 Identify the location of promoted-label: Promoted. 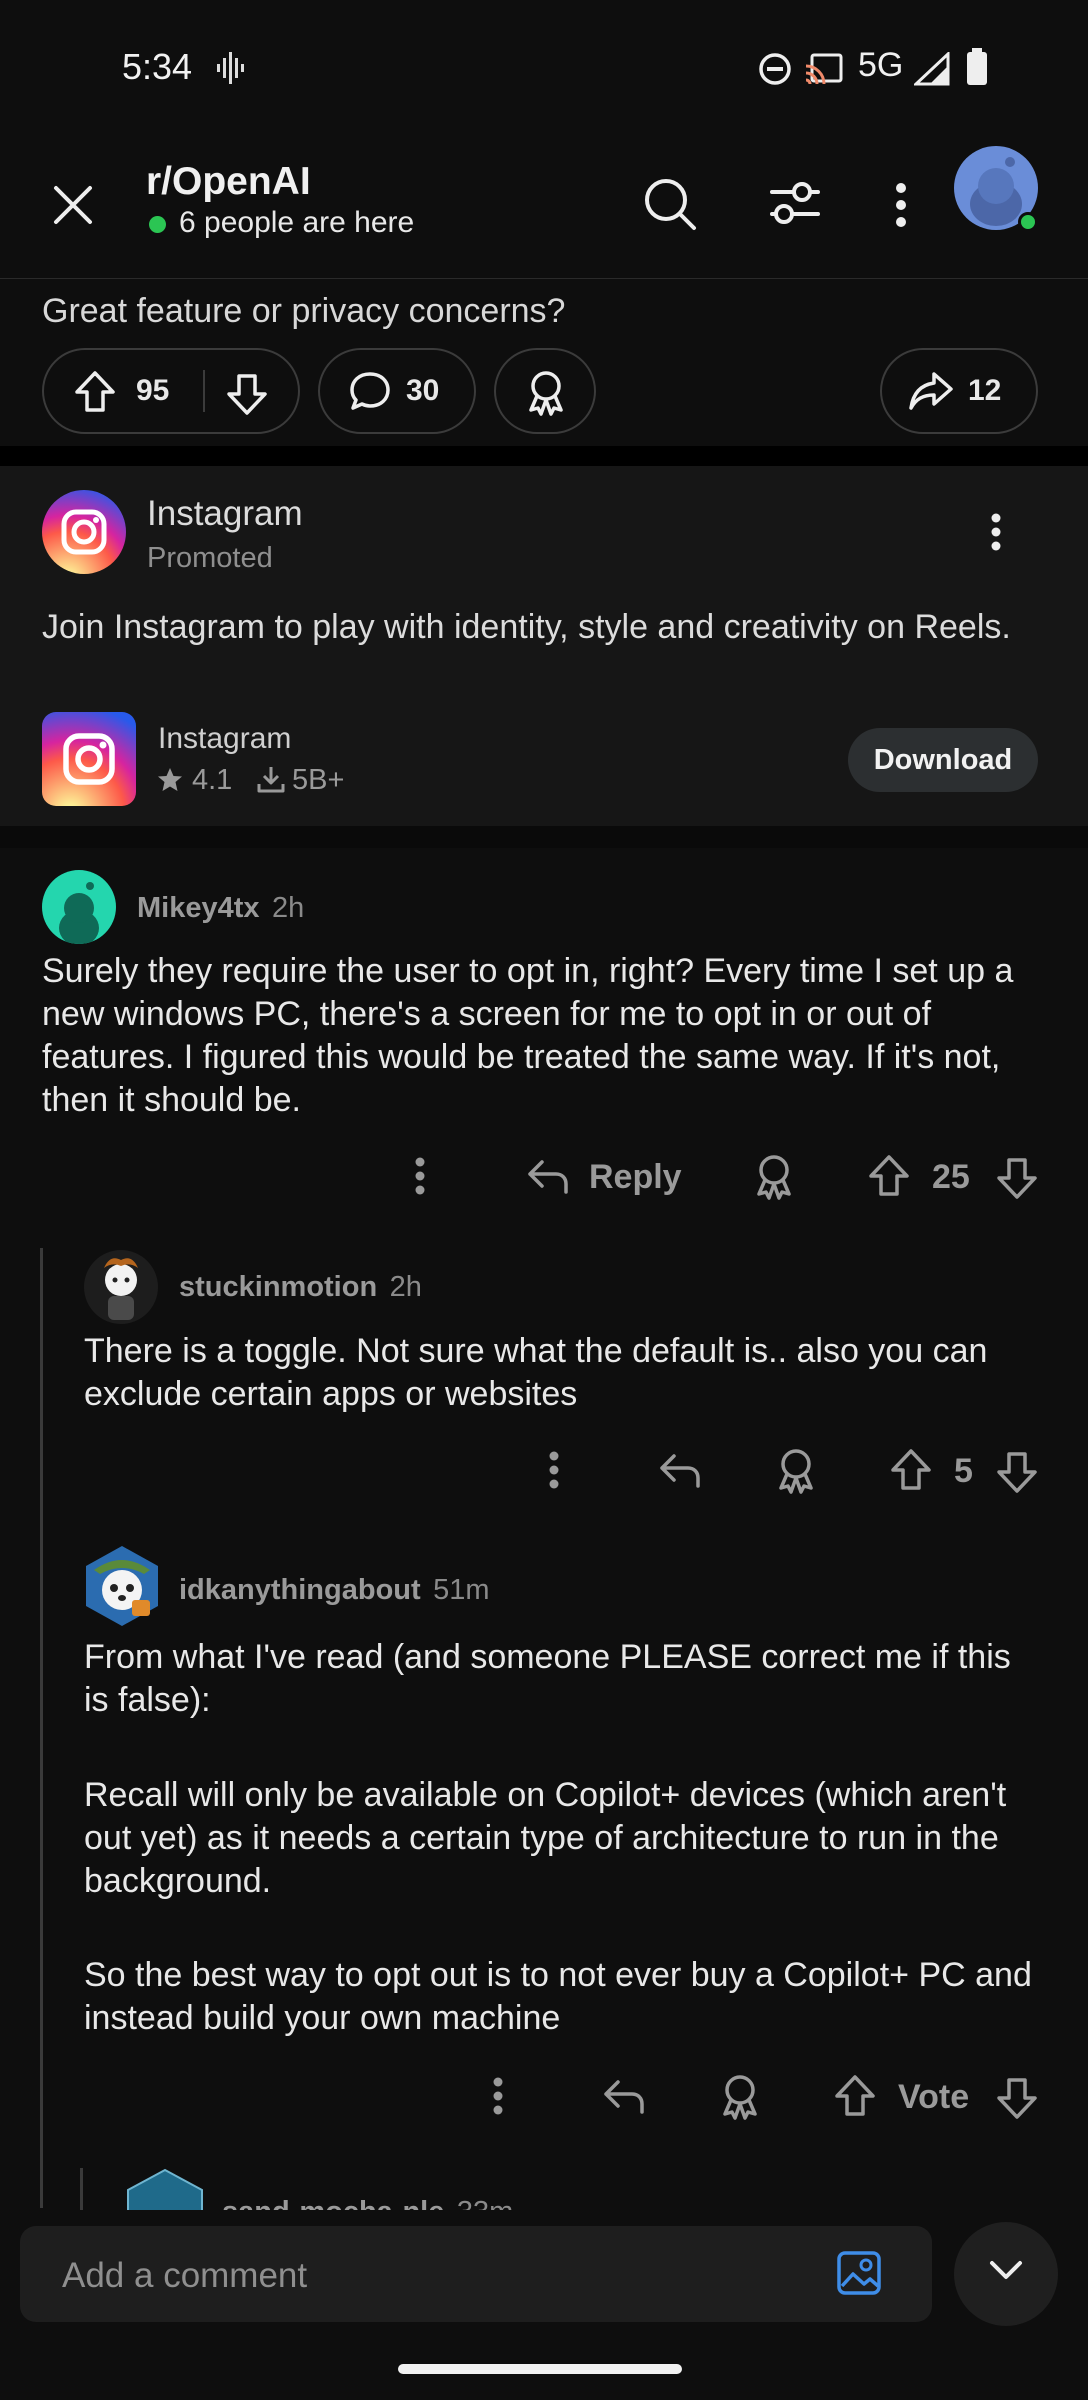
(210, 558).